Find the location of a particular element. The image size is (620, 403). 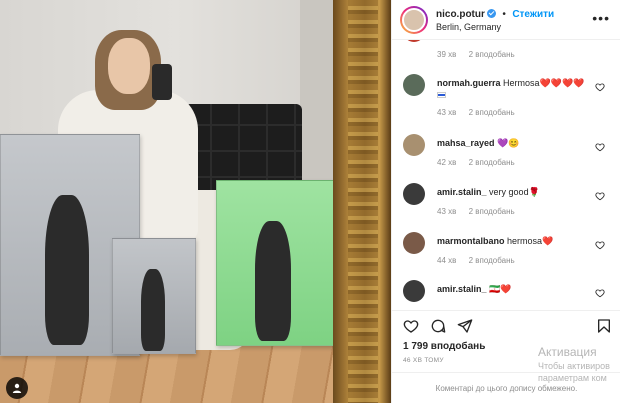

comment-emoji: ❤️ is located at coordinates (548, 241).